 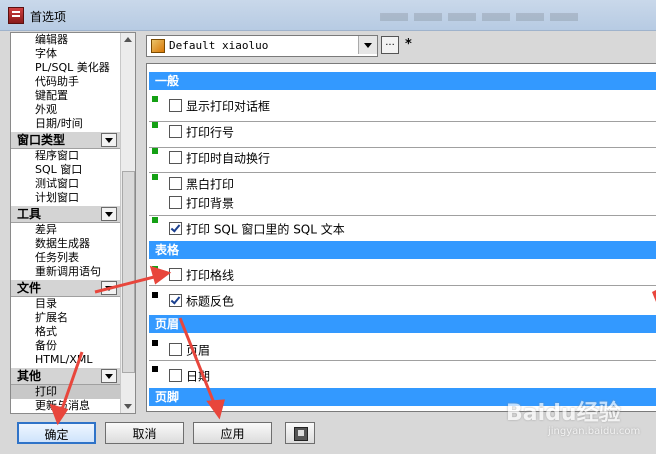 I want to click on tree-item-extensions: 扩展名, so click(x=66, y=318).